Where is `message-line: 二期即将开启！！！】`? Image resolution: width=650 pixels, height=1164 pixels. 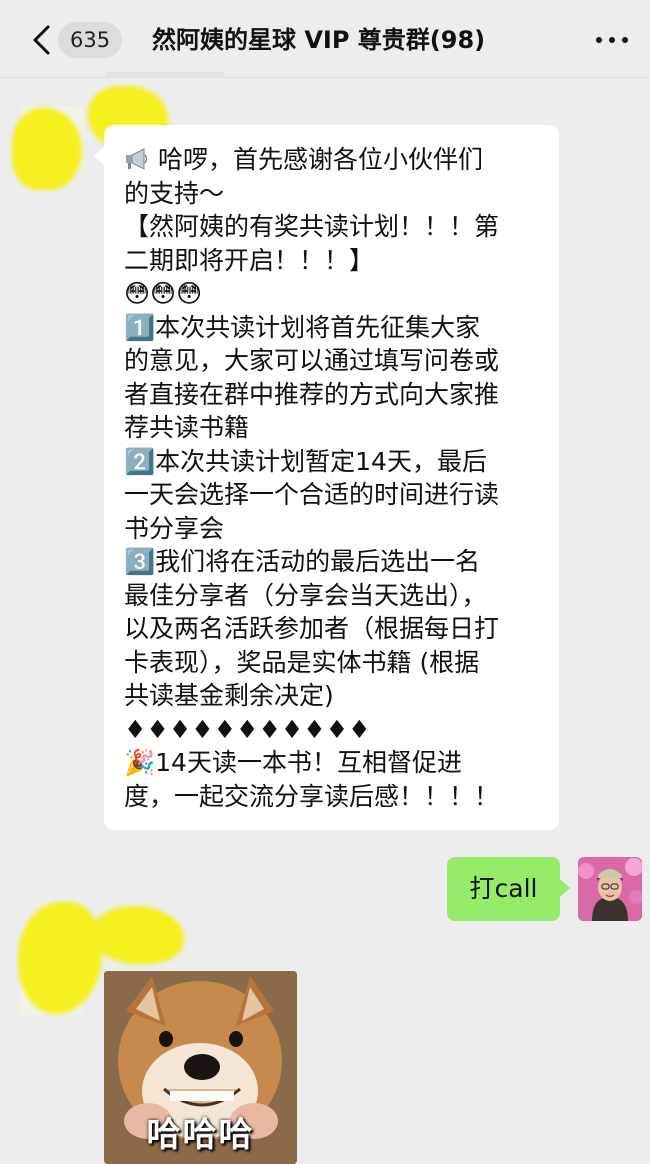 message-line: 二期即将开启！！！】 is located at coordinates (249, 260).